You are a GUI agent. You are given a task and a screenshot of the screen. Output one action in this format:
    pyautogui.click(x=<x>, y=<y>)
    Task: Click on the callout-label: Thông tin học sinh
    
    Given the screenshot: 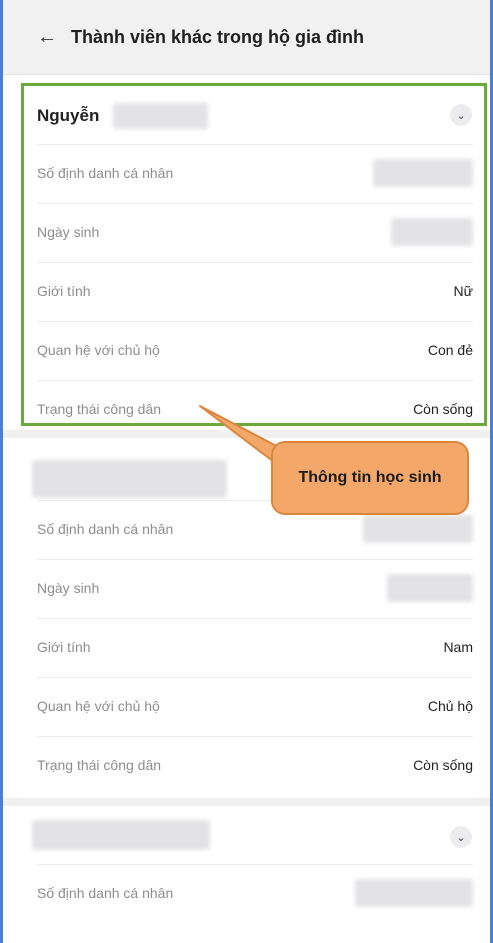 What is the action you would take?
    pyautogui.click(x=370, y=478)
    